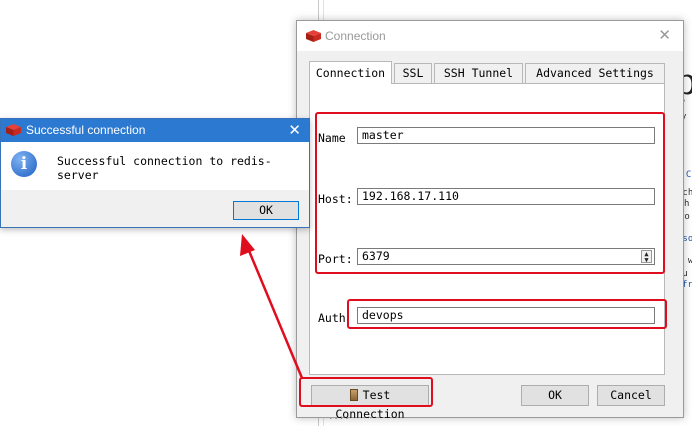 This screenshot has width=692, height=426. Describe the element at coordinates (631, 395) in the screenshot. I see `cancel-button: Cancel` at that location.